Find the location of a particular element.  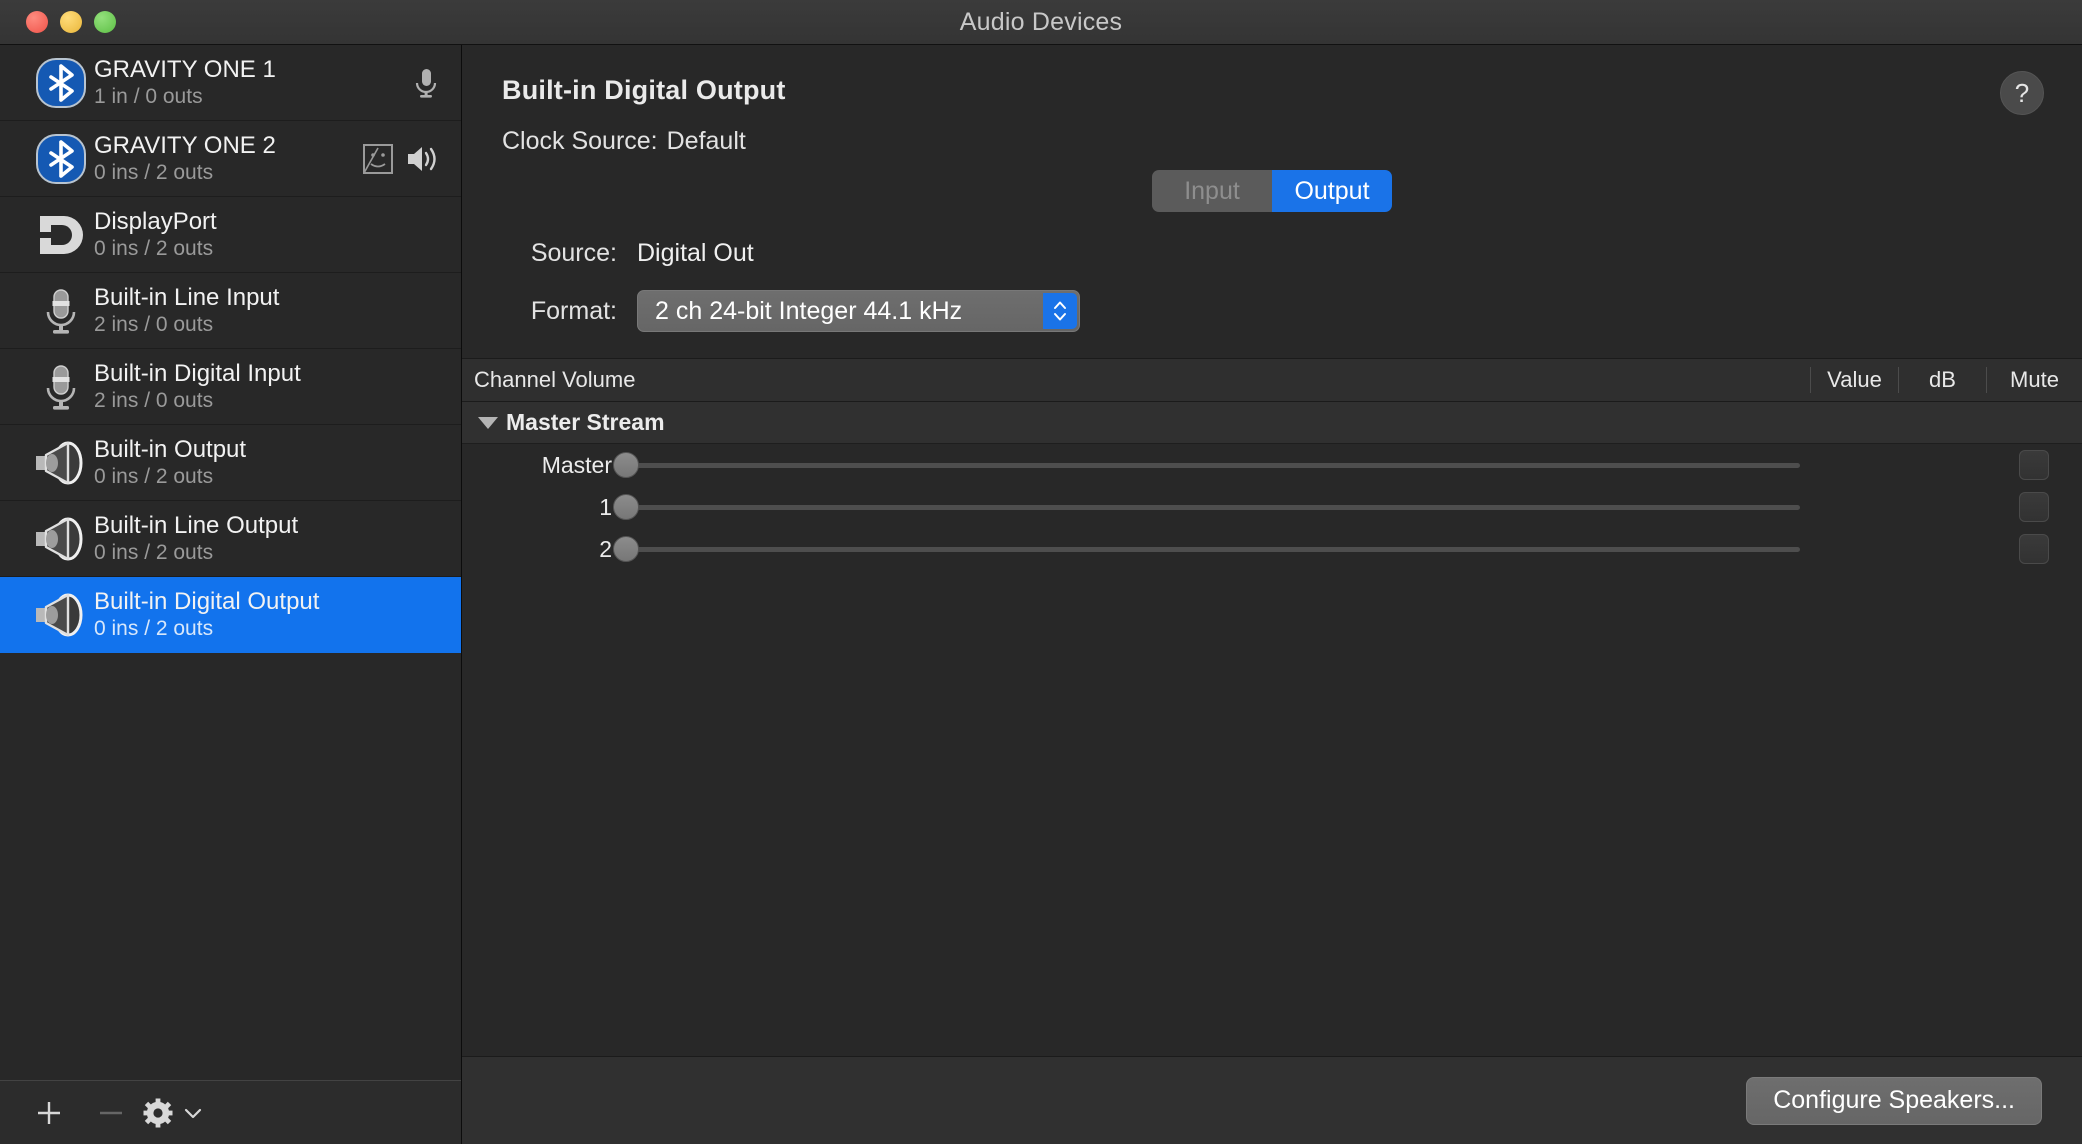

io-segmented-control: Input Output is located at coordinates (1272, 191).